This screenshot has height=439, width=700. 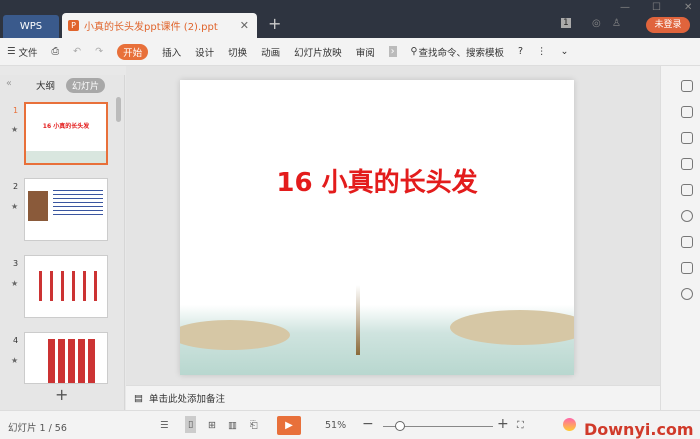 I want to click on slide-number: 3, so click(x=16, y=263).